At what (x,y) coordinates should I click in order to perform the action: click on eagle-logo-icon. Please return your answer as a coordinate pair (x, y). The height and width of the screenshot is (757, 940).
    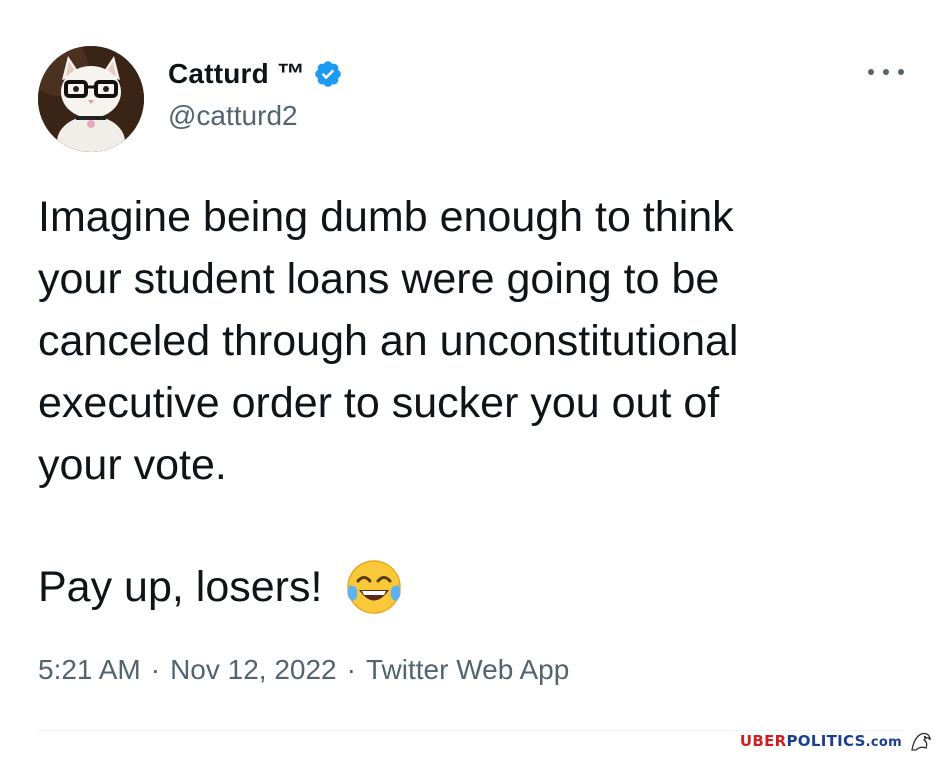
    Looking at the image, I should click on (921, 741).